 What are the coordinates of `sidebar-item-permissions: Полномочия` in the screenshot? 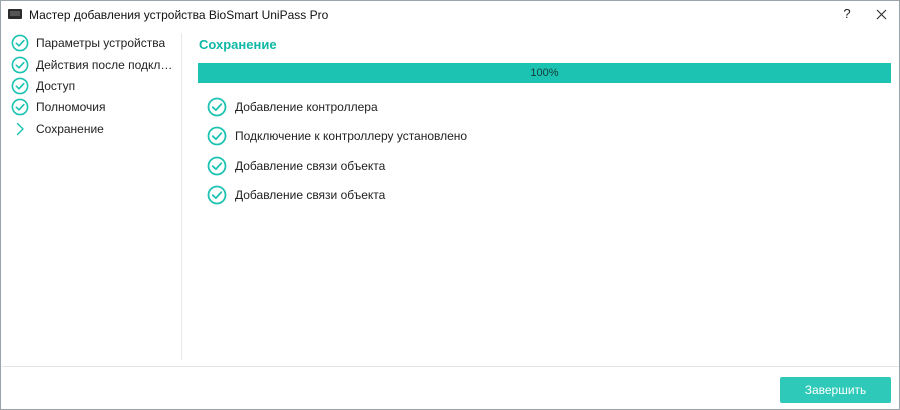 It's located at (95, 107).